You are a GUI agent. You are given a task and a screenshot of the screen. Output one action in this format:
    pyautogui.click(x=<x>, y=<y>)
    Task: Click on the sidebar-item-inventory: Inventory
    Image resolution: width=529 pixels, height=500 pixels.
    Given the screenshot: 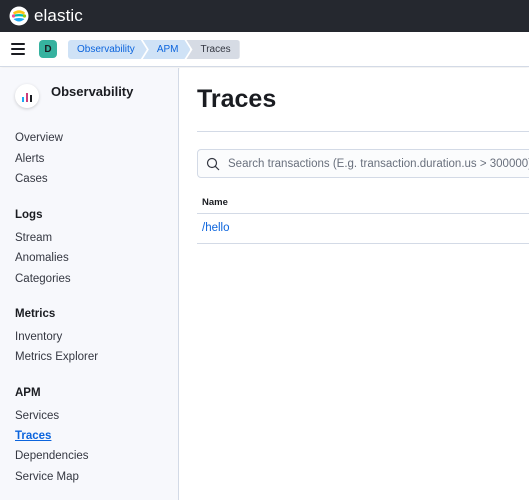 What is the action you would take?
    pyautogui.click(x=38, y=337)
    